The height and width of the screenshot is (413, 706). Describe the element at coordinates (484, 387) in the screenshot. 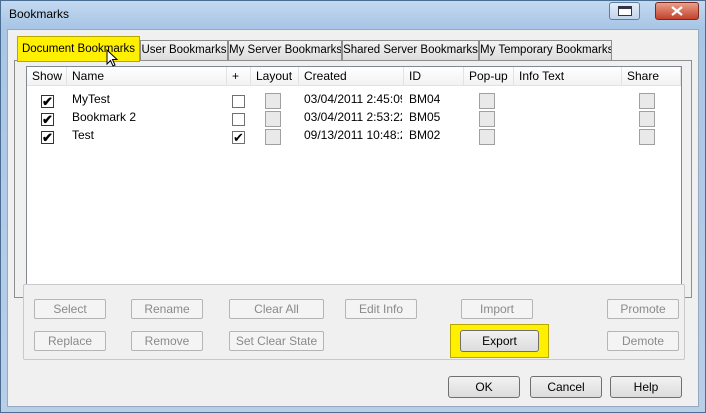

I see `ok-button: OK` at that location.